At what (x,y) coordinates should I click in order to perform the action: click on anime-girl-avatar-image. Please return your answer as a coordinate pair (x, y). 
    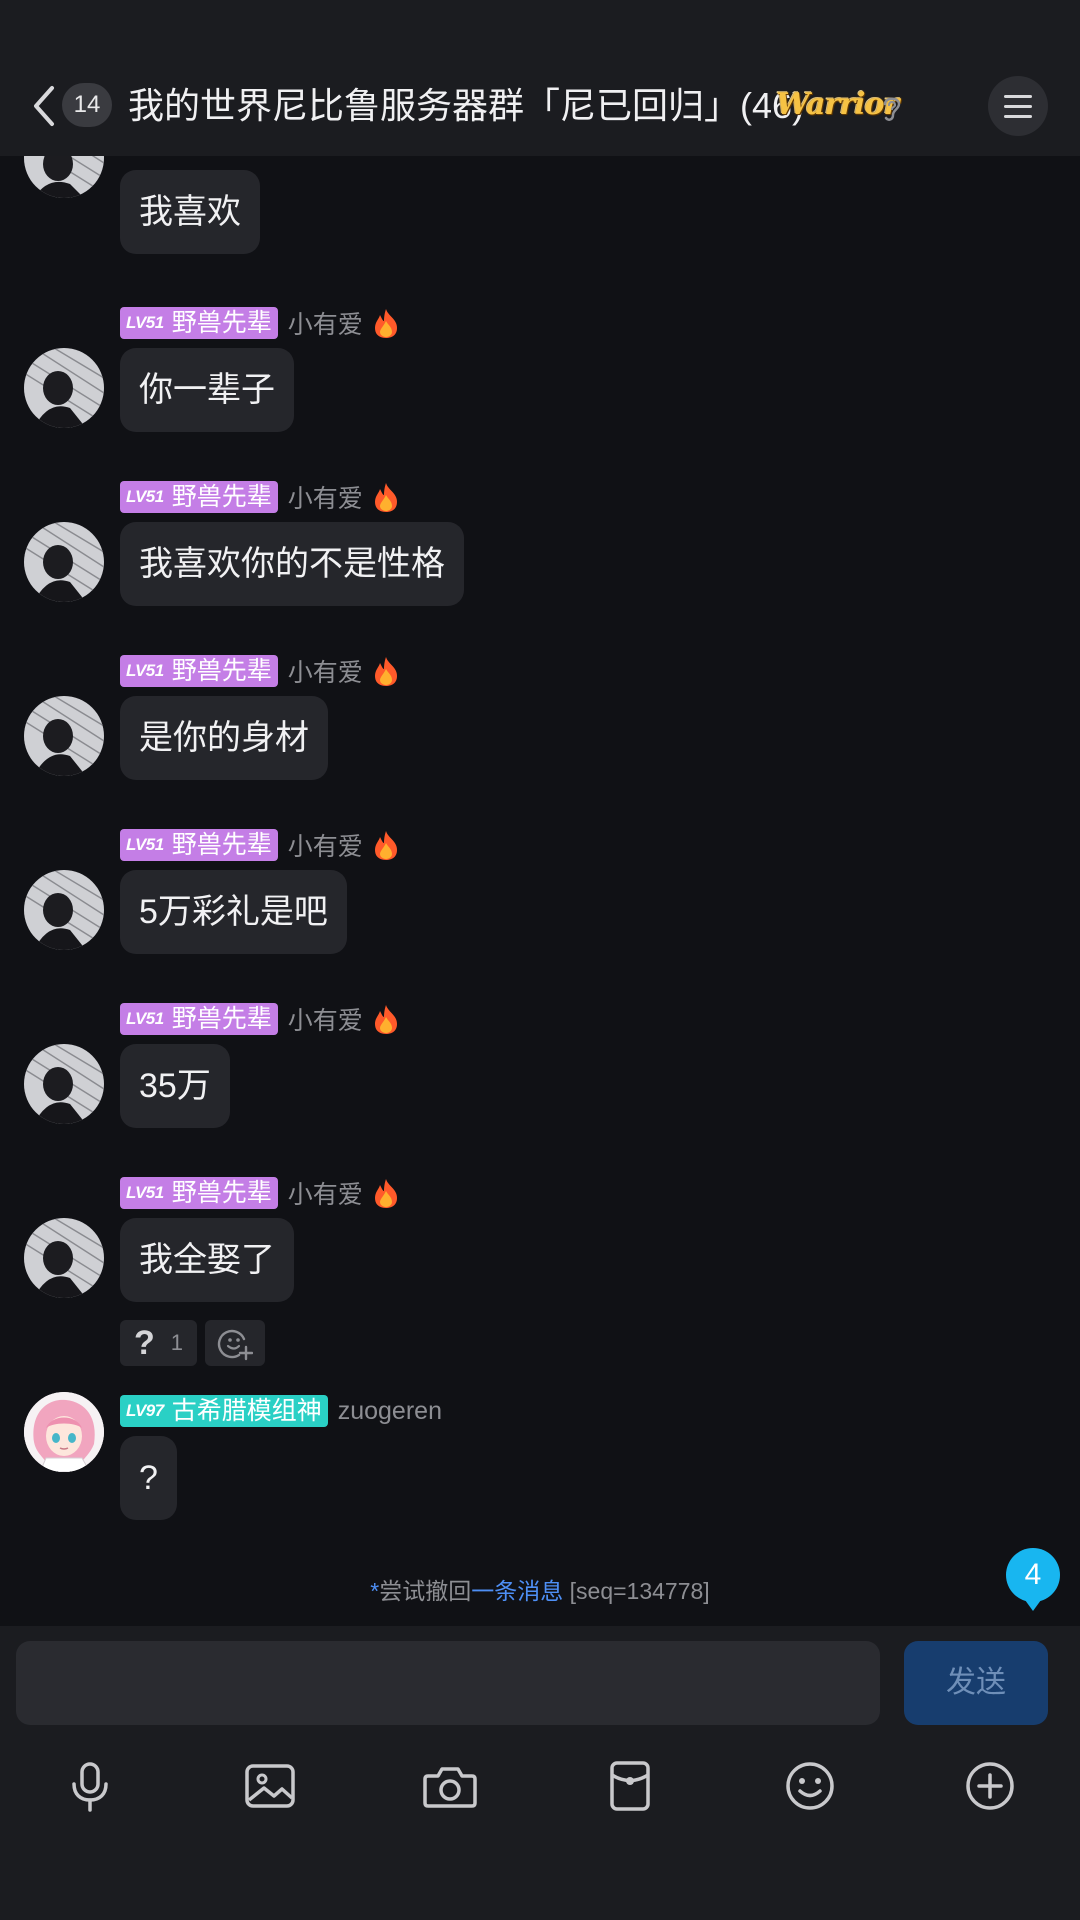
    Looking at the image, I should click on (64, 1432).